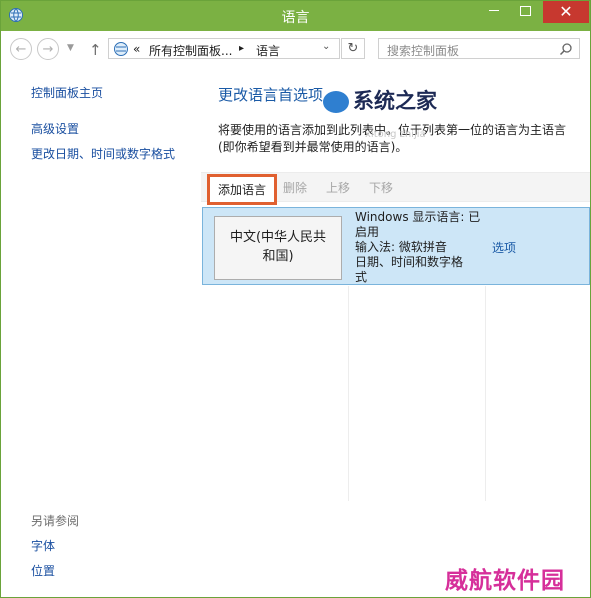  I want to click on language-info-line: Windows 显示语言: 已, so click(418, 217).